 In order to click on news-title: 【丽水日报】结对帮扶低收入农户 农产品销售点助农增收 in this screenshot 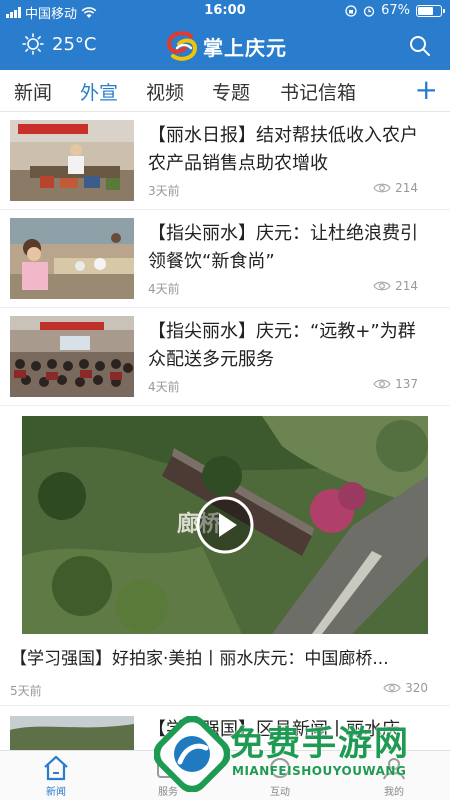, I will do `click(283, 149)`.